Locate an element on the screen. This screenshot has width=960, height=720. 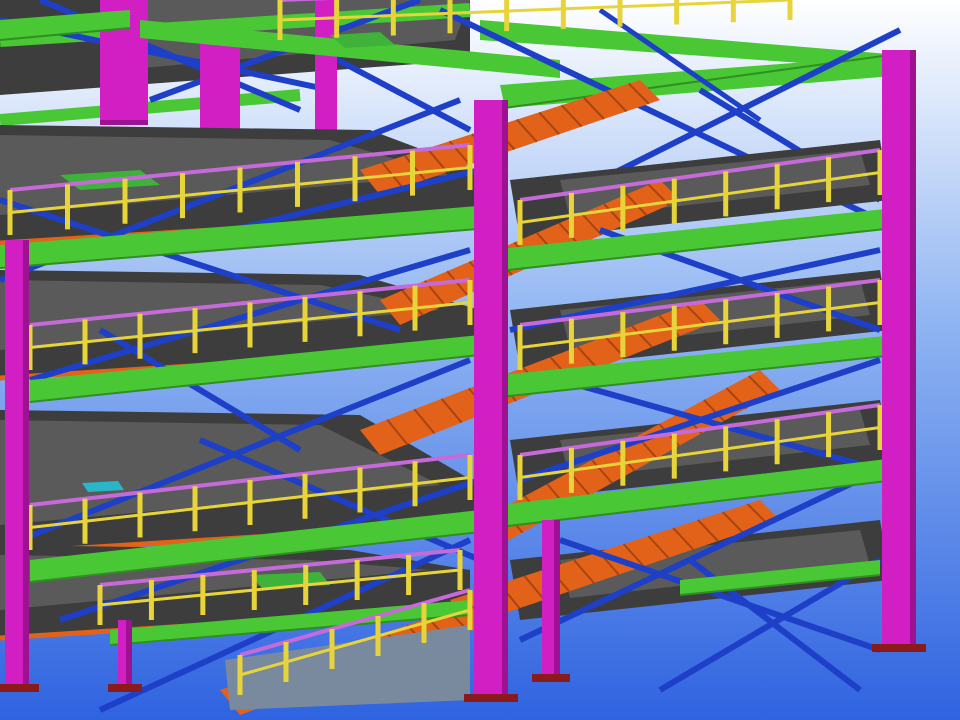
column-front-right-shade is located at coordinates (913, 350).